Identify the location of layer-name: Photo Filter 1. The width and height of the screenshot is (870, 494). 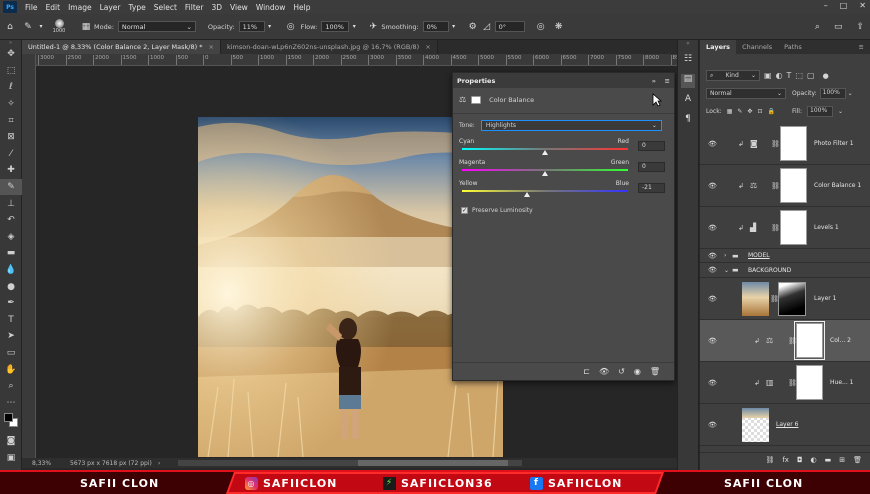
(834, 143).